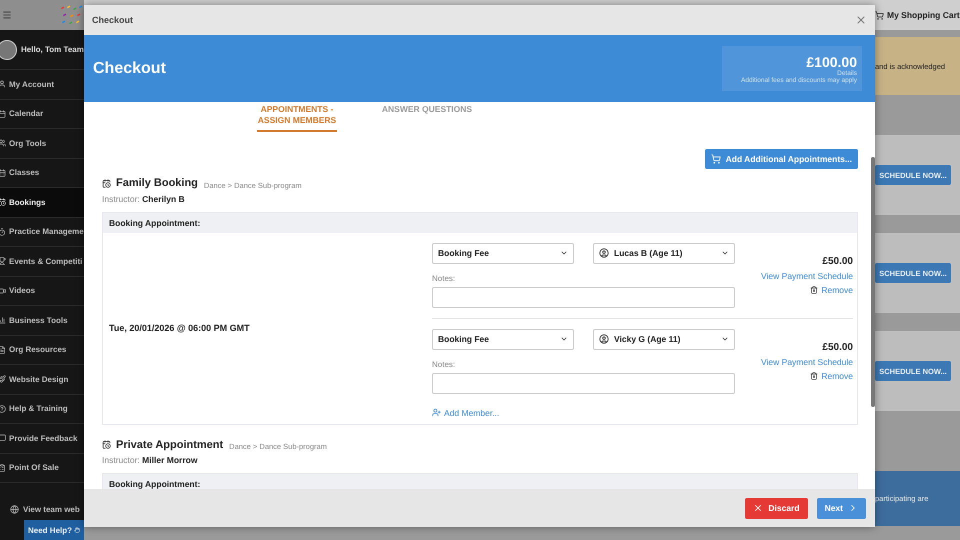  I want to click on trophy-icon, so click(3, 261).